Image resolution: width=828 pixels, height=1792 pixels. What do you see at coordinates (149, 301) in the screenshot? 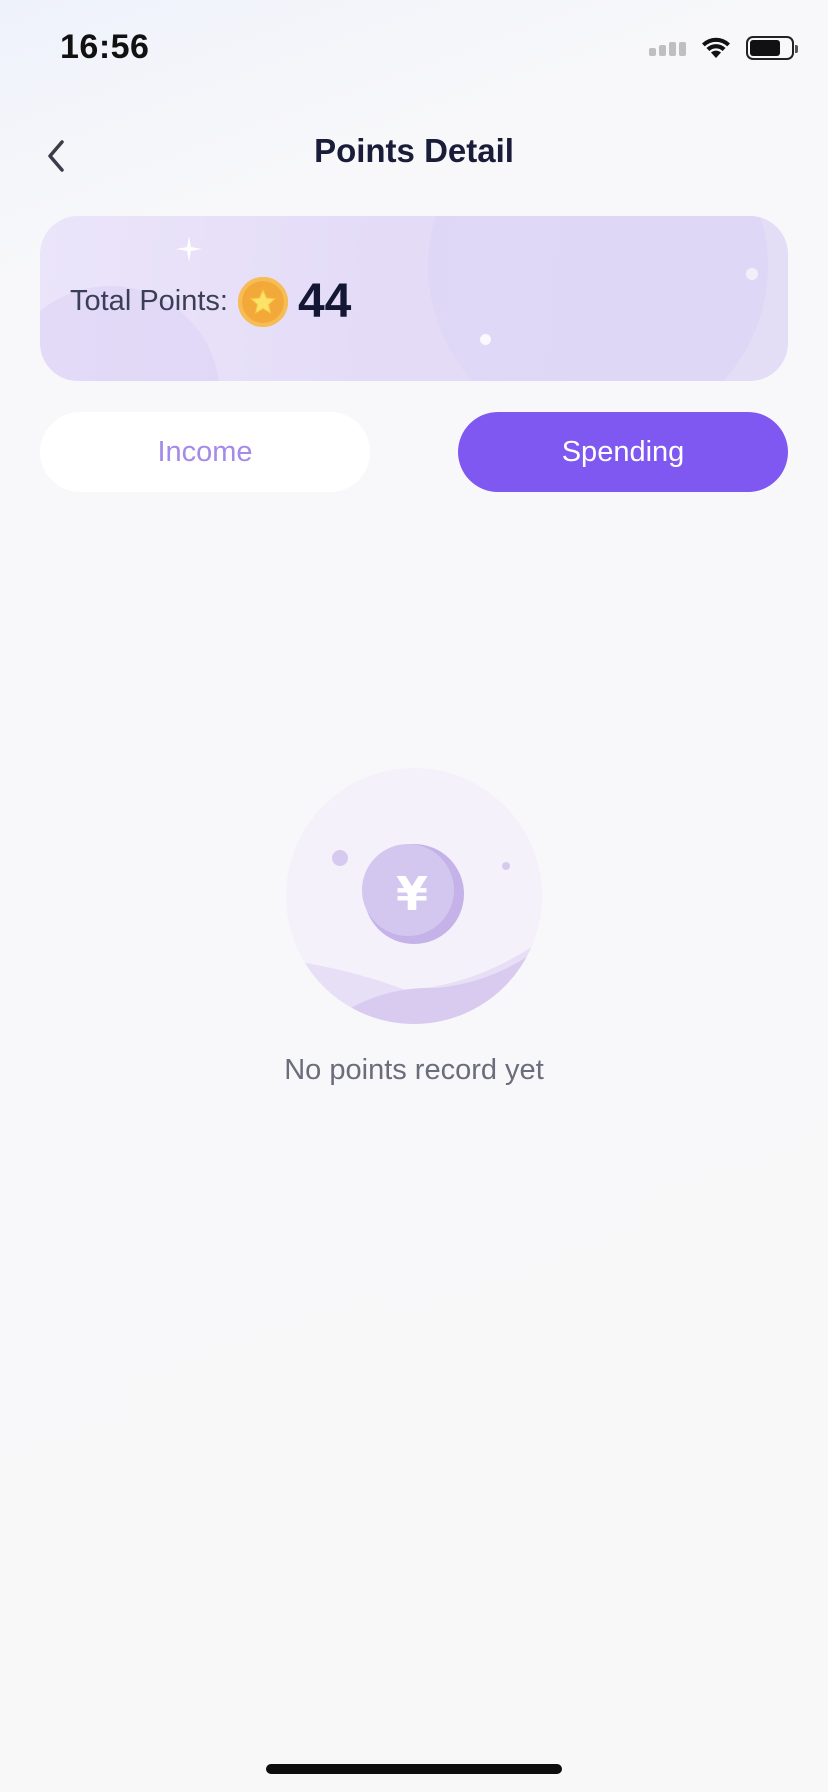
I see `total-points-label: Total Points:` at bounding box center [149, 301].